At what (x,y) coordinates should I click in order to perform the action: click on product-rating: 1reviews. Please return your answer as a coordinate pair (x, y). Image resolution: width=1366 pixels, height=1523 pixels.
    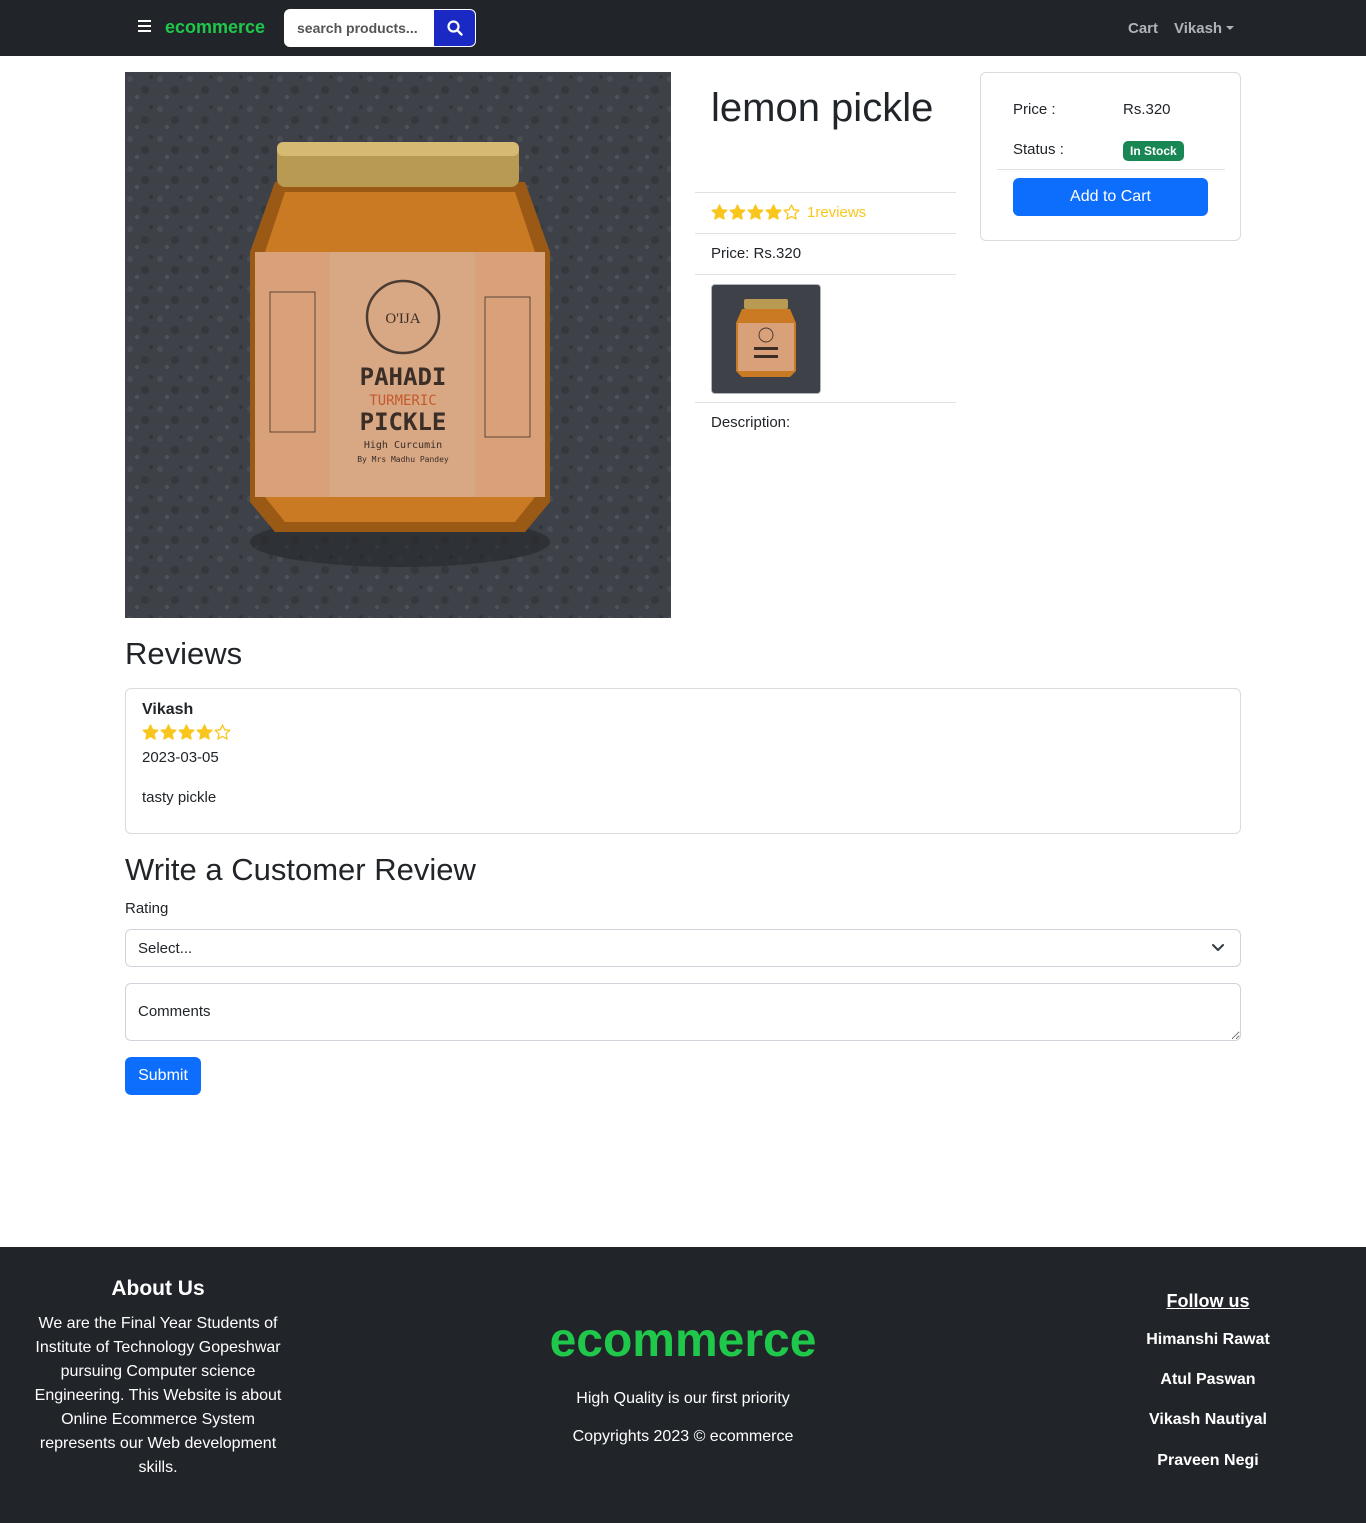
    Looking at the image, I should click on (788, 212).